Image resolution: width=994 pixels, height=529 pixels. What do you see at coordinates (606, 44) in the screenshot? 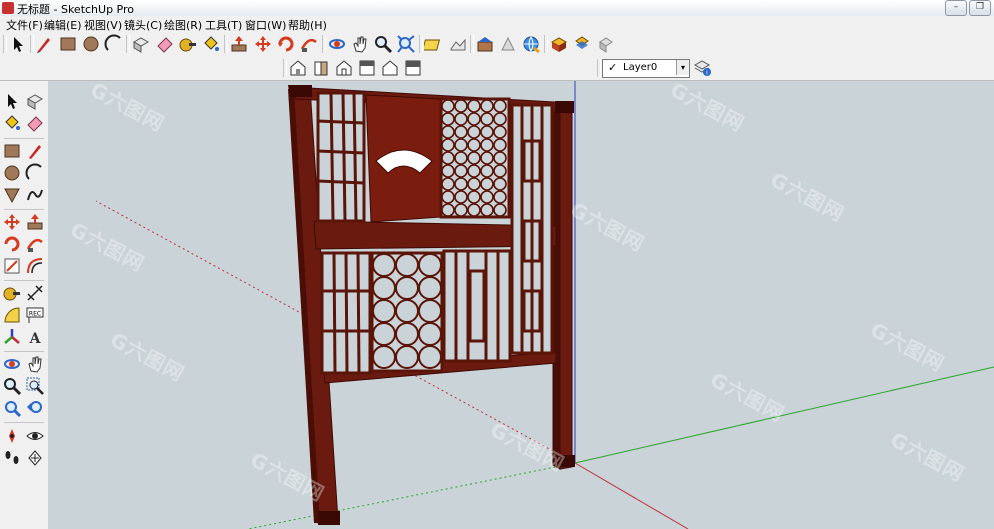
I see `component-options-icon` at bounding box center [606, 44].